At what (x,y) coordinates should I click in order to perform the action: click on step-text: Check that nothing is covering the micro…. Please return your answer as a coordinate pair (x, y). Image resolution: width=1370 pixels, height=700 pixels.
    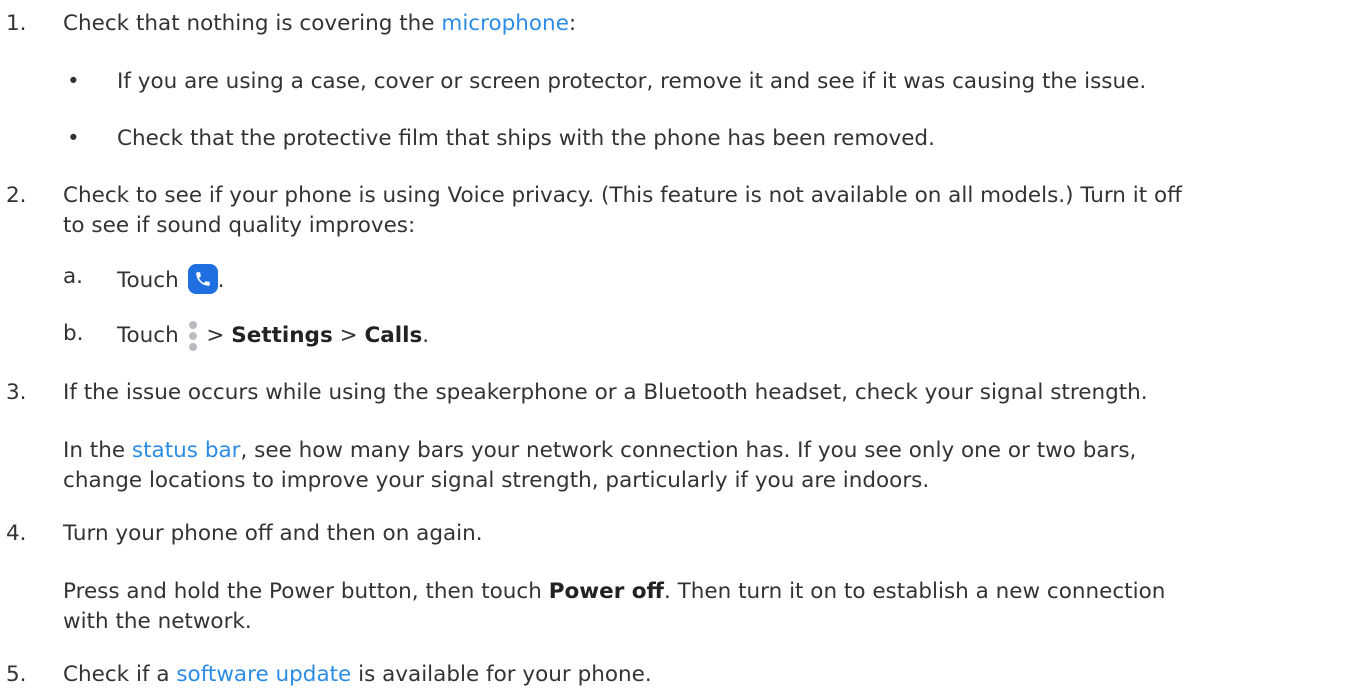
    Looking at the image, I should click on (320, 23).